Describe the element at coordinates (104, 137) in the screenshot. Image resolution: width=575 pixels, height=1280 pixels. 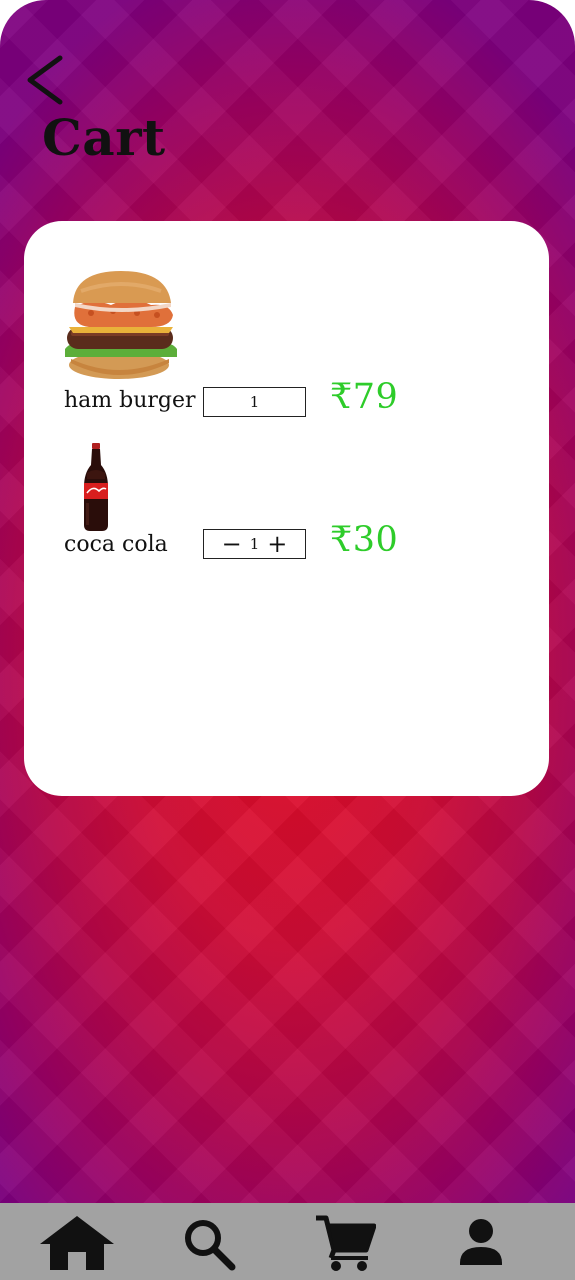
I see `page-title: Cart` at that location.